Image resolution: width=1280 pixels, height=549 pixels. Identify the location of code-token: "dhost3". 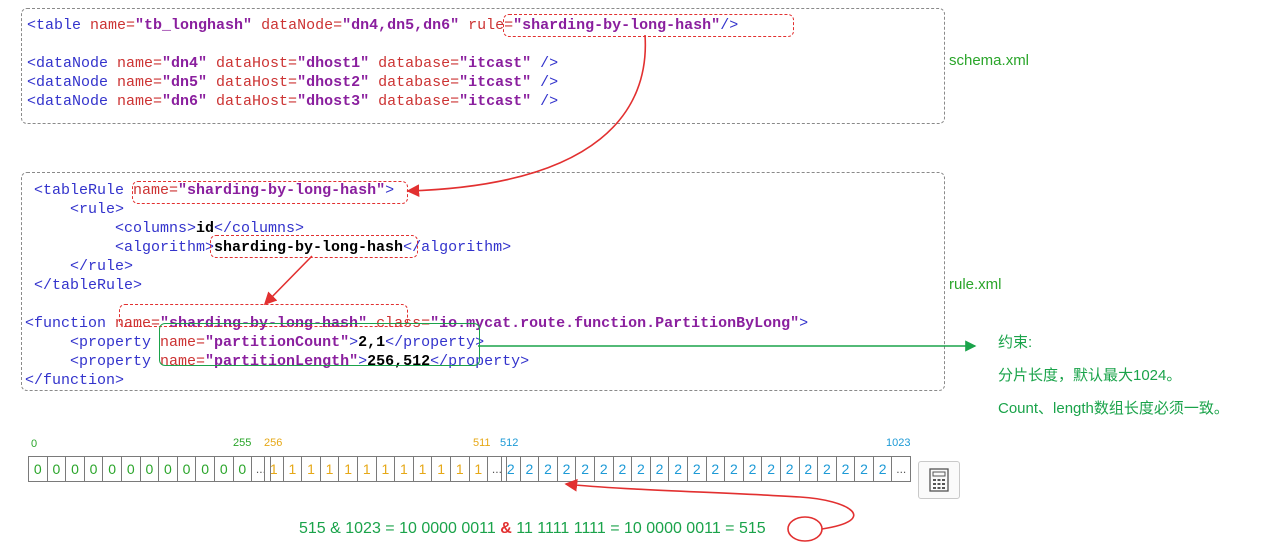
(333, 101).